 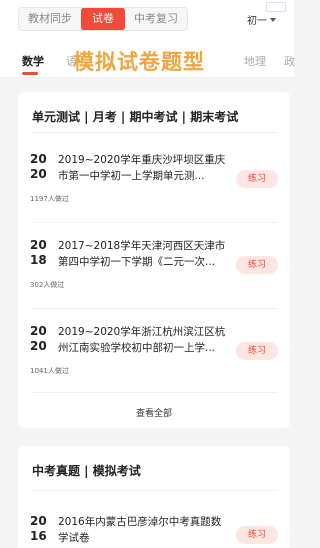 What do you see at coordinates (47, 285) in the screenshot?
I see `attempt-count: 302人做过` at bounding box center [47, 285].